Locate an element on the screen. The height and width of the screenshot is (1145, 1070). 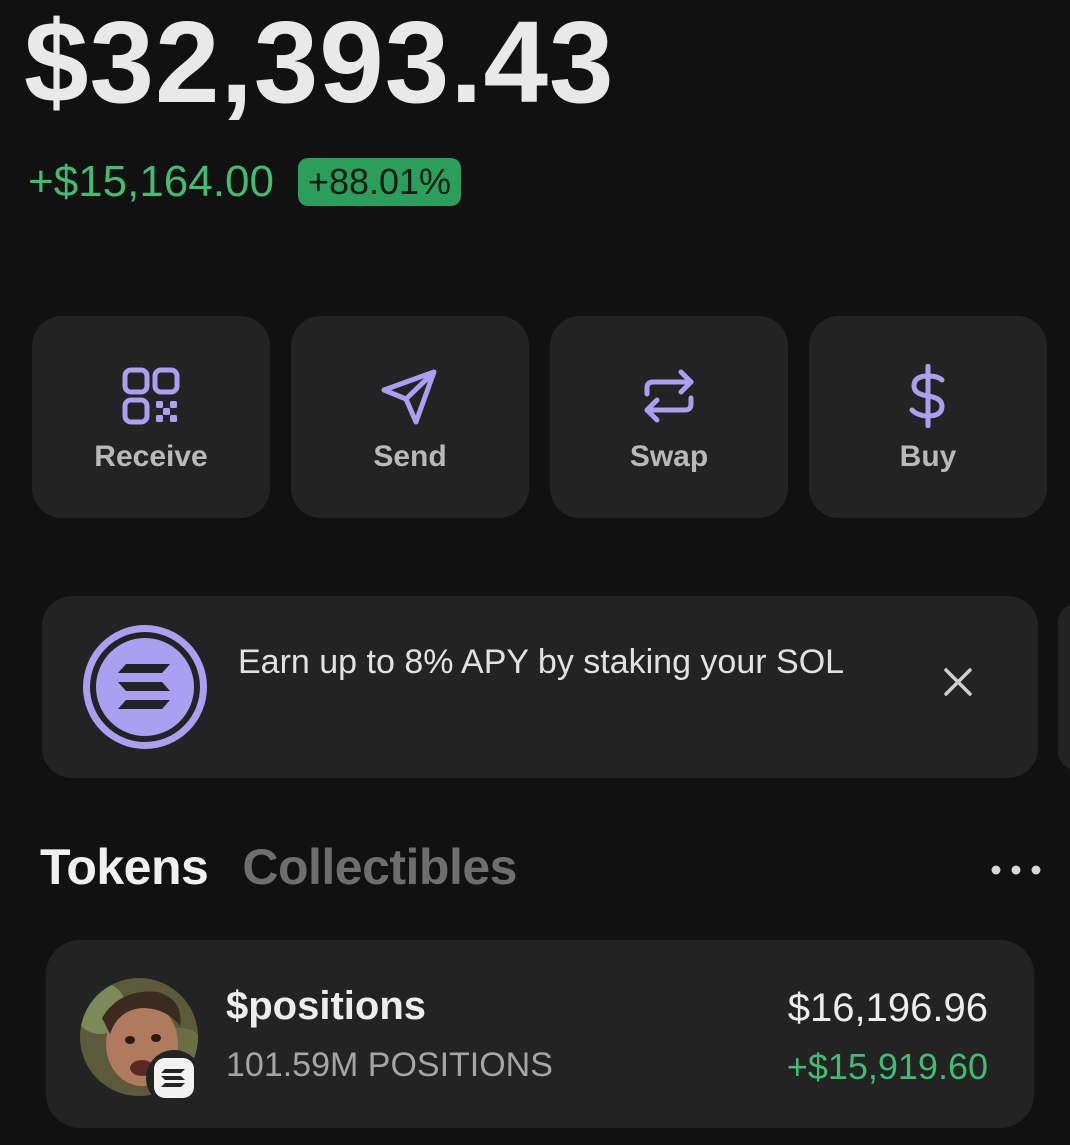
dollar-icon is located at coordinates (927, 396).